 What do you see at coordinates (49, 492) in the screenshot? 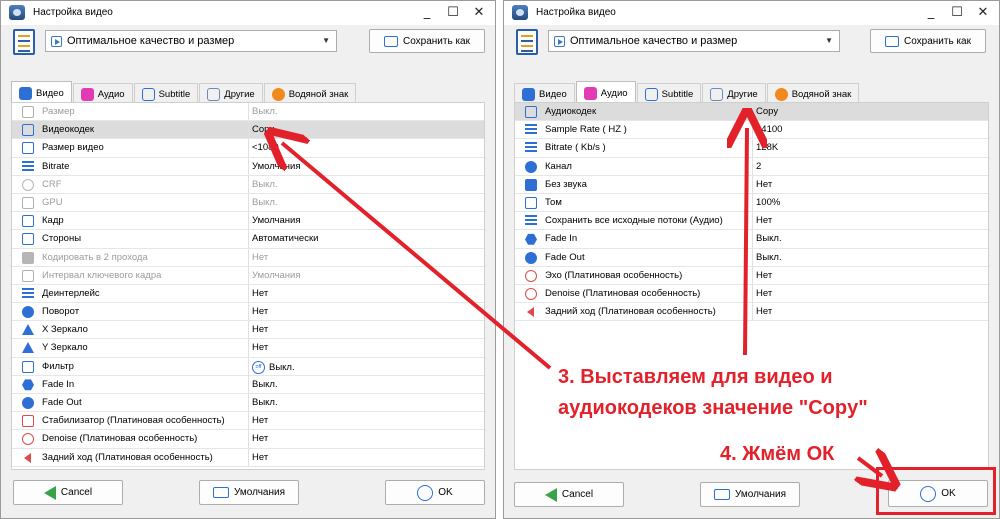
I see `back-arrow-icon` at bounding box center [49, 492].